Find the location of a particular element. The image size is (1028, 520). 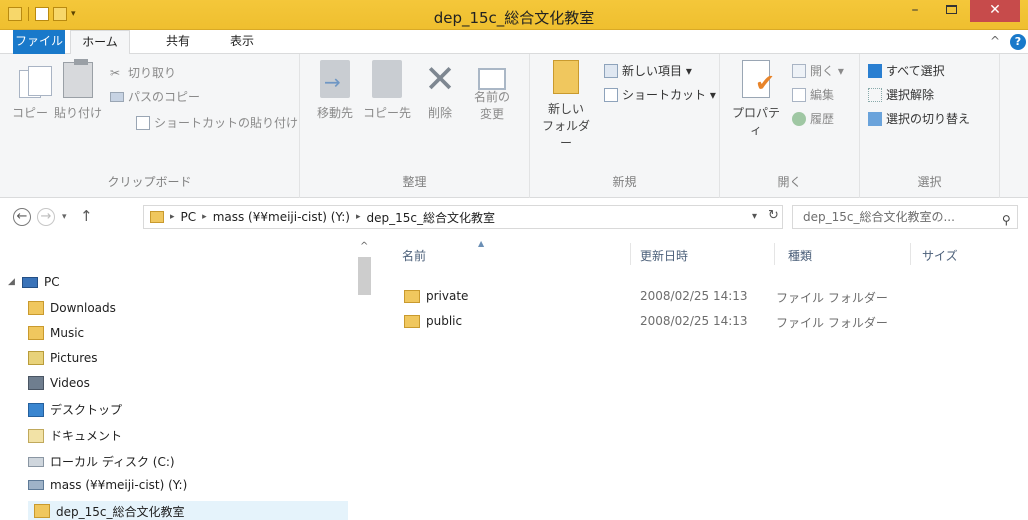

file-name: public is located at coordinates (444, 321).